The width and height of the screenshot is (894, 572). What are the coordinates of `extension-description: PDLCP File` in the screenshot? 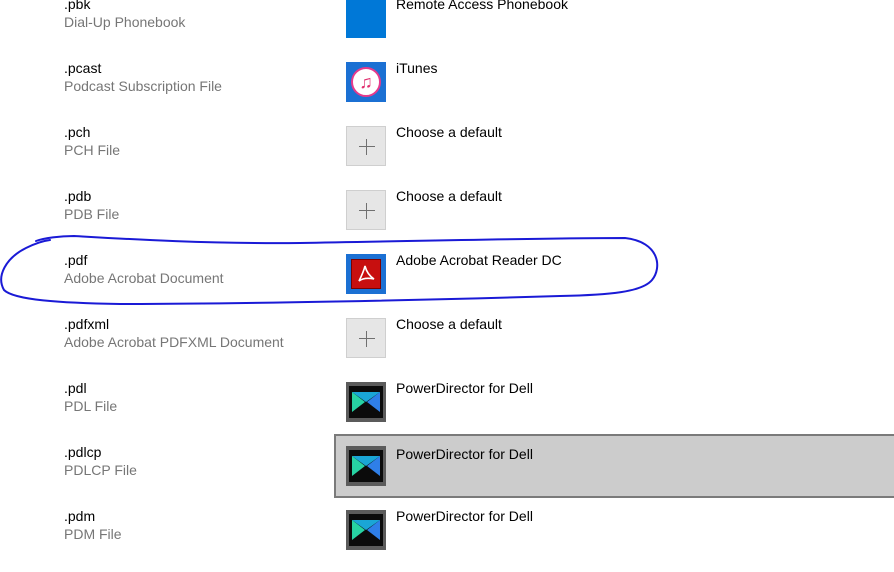 It's located at (100, 470).